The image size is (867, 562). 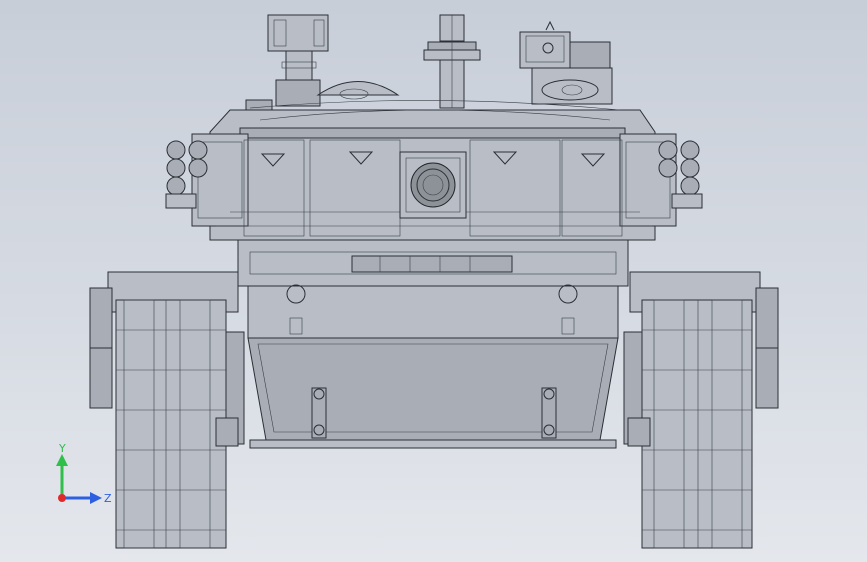 I want to click on hatch-dome, so click(x=358, y=88).